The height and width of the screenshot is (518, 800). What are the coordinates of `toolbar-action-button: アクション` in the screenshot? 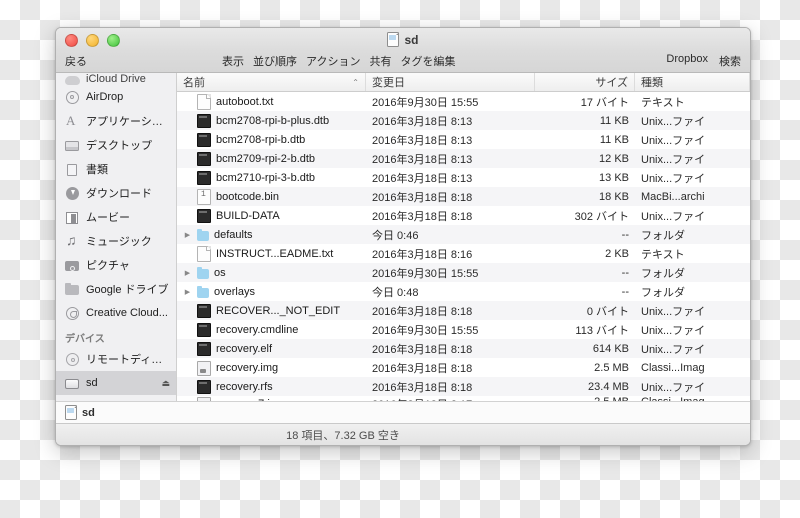 It's located at (333, 61).